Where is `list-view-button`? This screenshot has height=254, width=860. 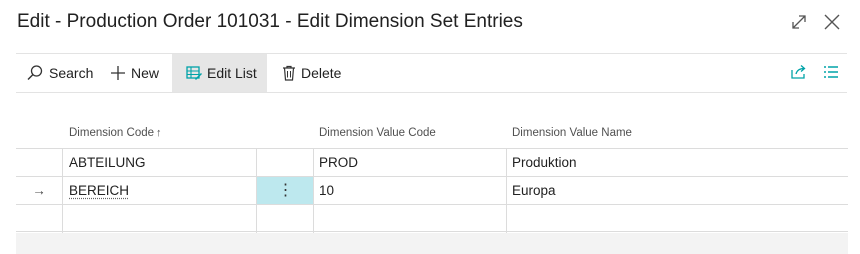 list-view-button is located at coordinates (831, 73).